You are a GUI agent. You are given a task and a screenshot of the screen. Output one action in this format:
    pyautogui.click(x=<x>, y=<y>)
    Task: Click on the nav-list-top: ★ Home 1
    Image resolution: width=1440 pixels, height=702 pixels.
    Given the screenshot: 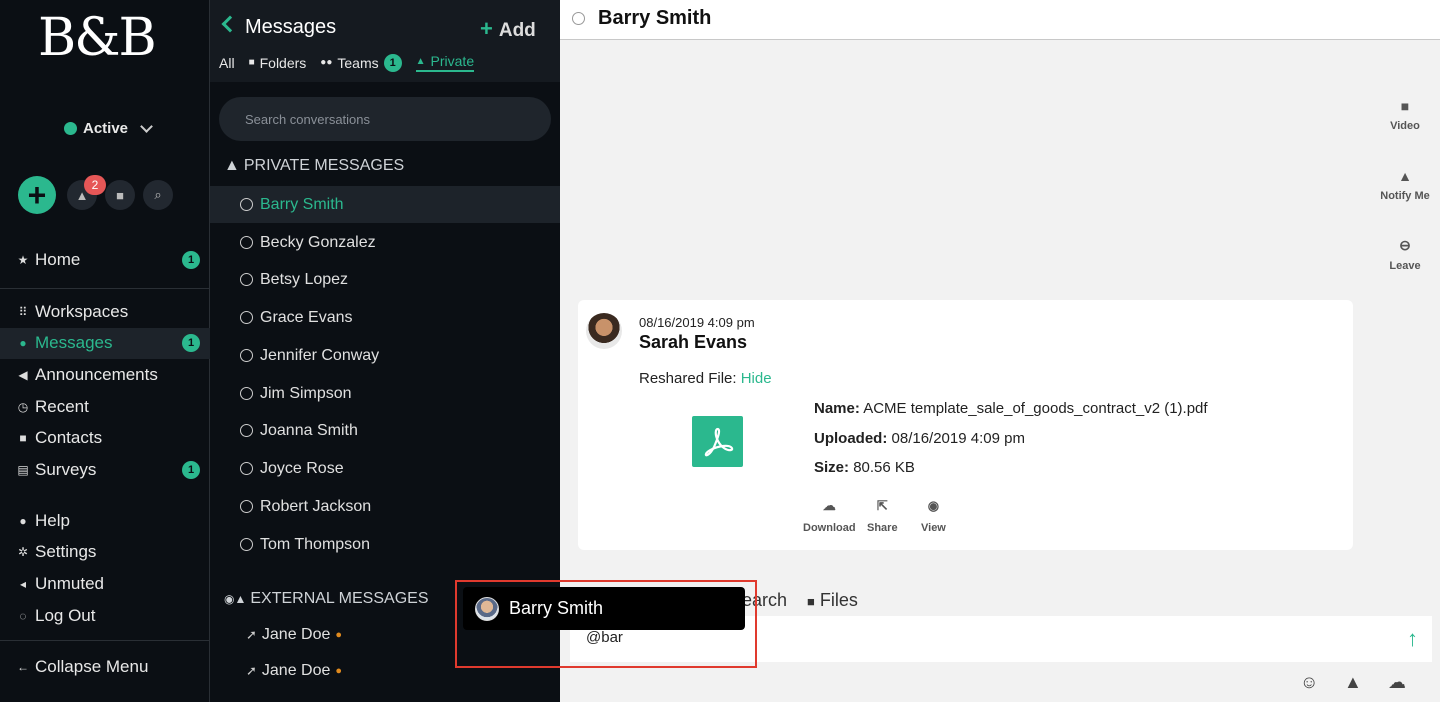 What is the action you would take?
    pyautogui.click(x=105, y=260)
    